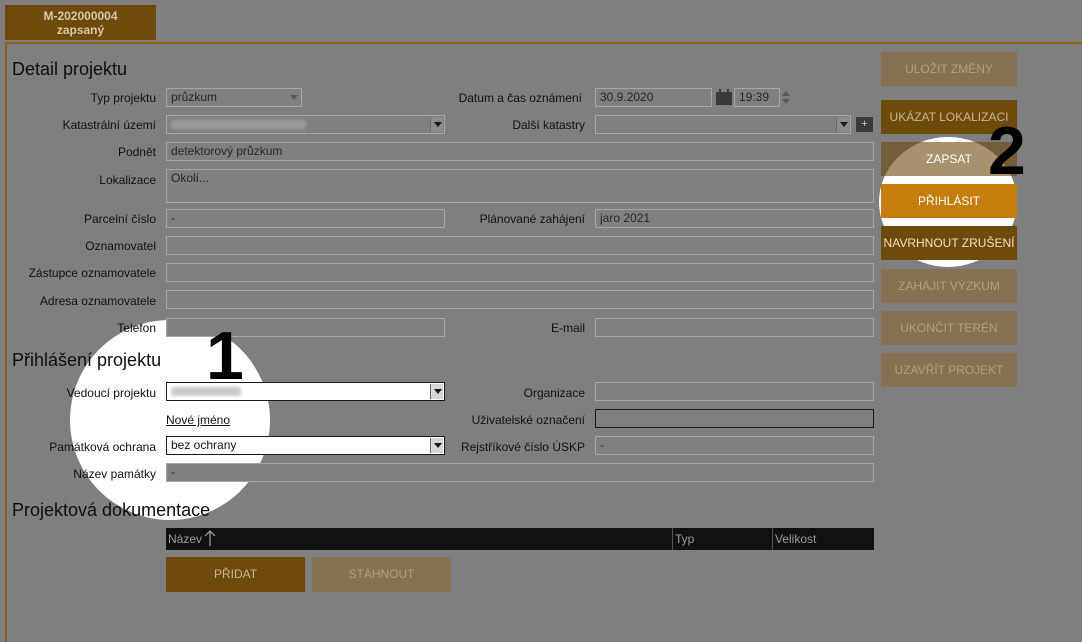  What do you see at coordinates (80, 30) in the screenshot?
I see `project-state: zapsaný` at bounding box center [80, 30].